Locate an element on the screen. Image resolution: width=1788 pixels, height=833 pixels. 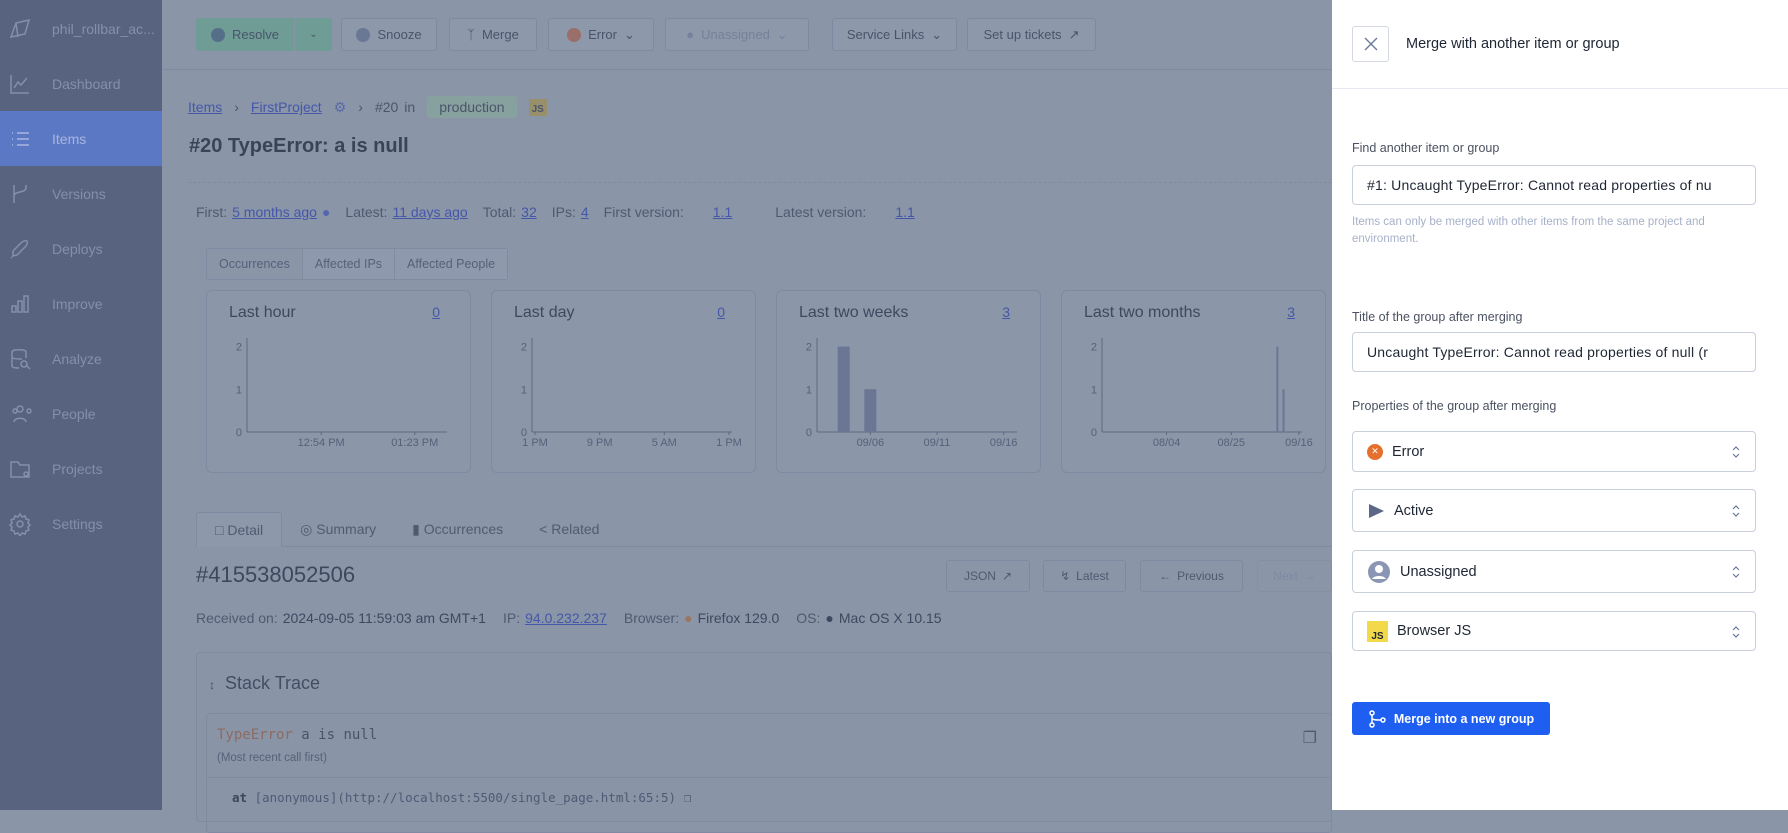
y-tick-label: 0 is located at coordinates (239, 433).